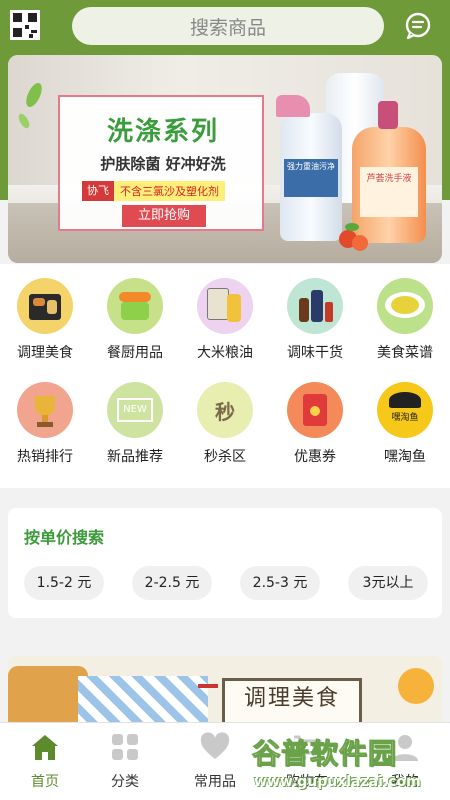 This screenshot has width=450, height=800. Describe the element at coordinates (389, 192) in the screenshot. I see `hand-wash-label: 芦荟洗手液` at that location.